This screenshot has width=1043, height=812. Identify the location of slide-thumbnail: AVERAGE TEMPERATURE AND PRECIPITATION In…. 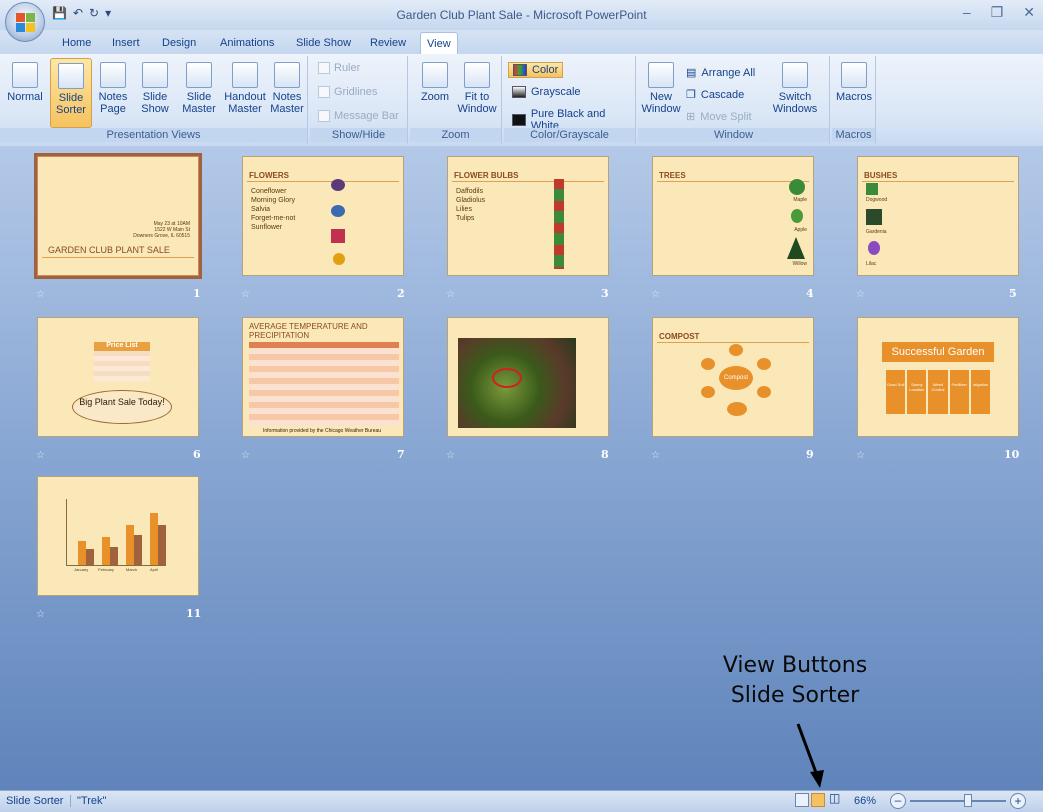
(323, 377).